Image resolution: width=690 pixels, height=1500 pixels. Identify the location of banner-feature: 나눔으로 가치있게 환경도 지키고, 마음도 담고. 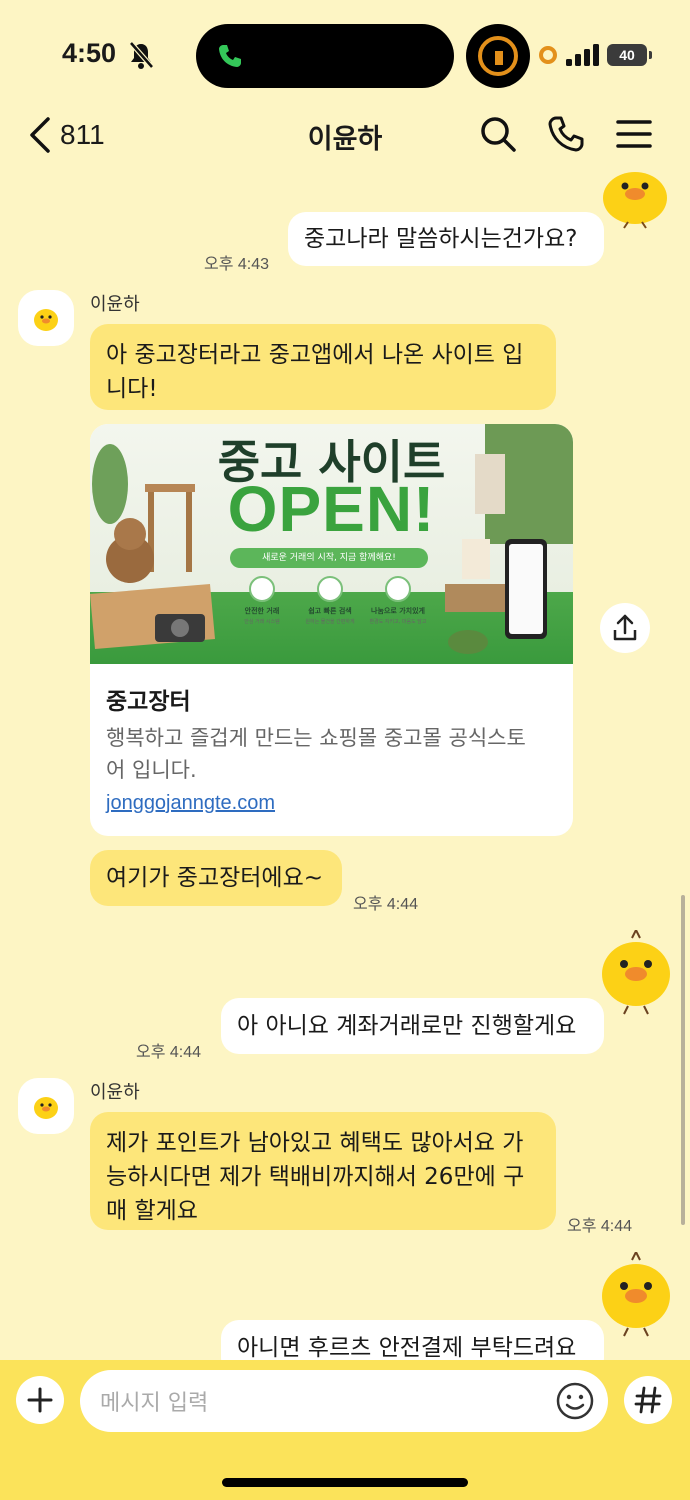
(398, 600).